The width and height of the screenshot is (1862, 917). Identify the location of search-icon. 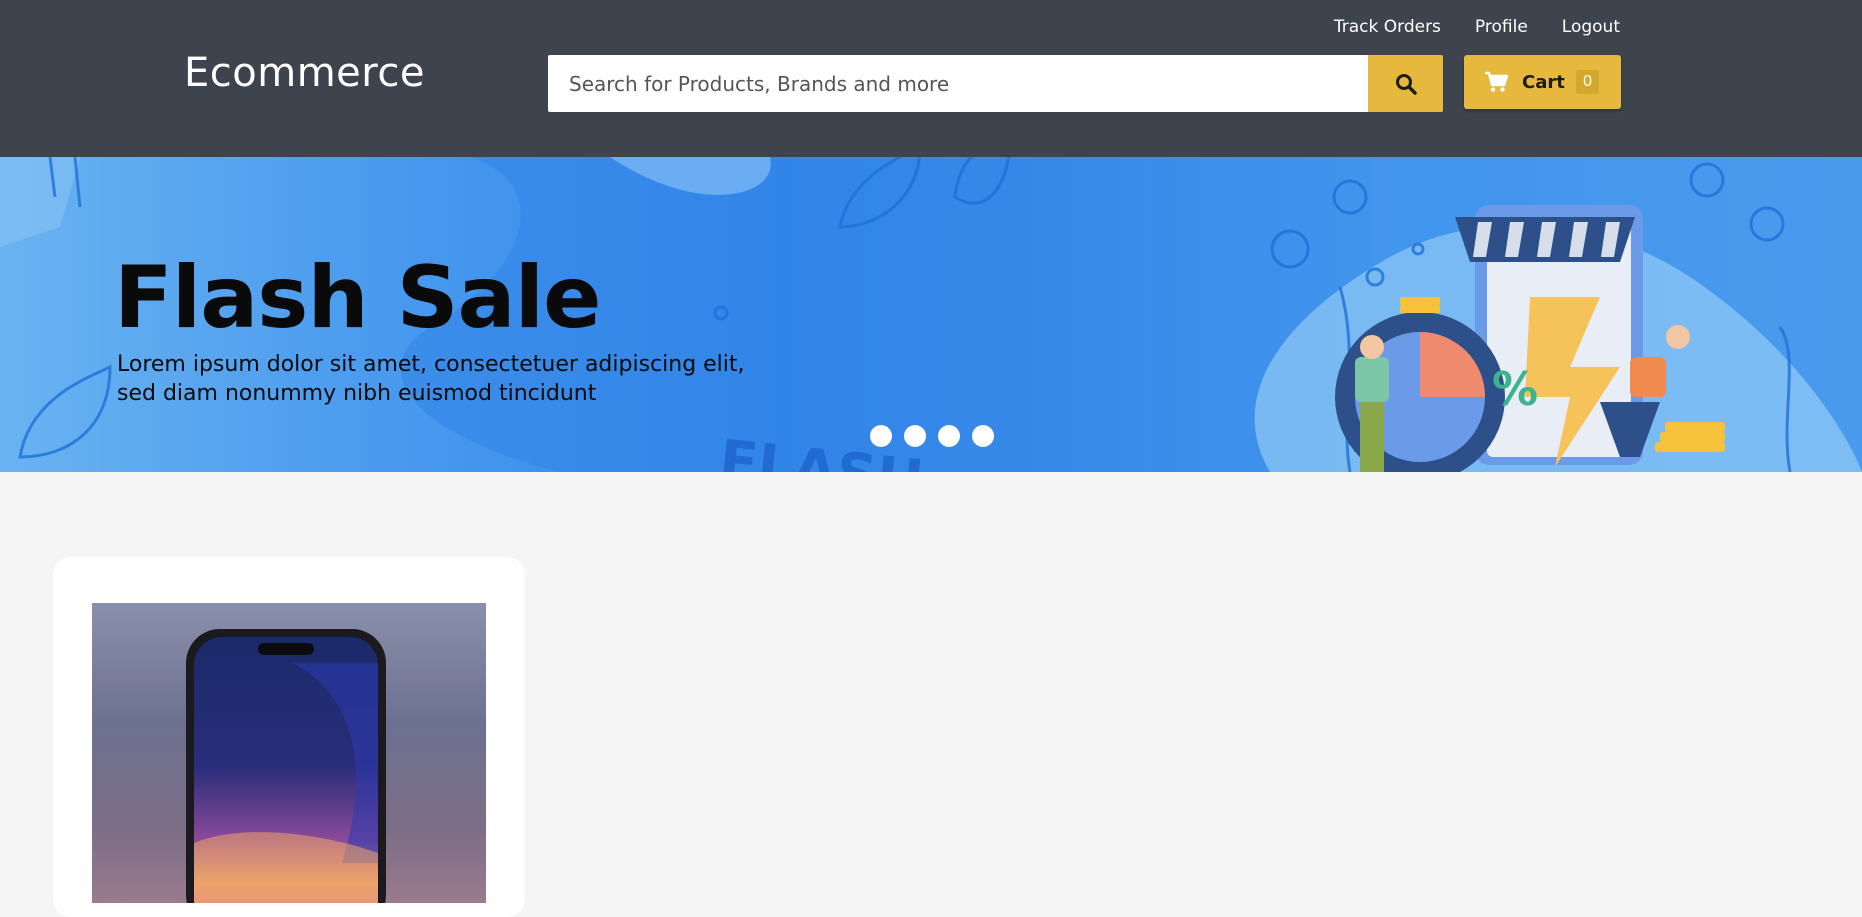
(1406, 84).